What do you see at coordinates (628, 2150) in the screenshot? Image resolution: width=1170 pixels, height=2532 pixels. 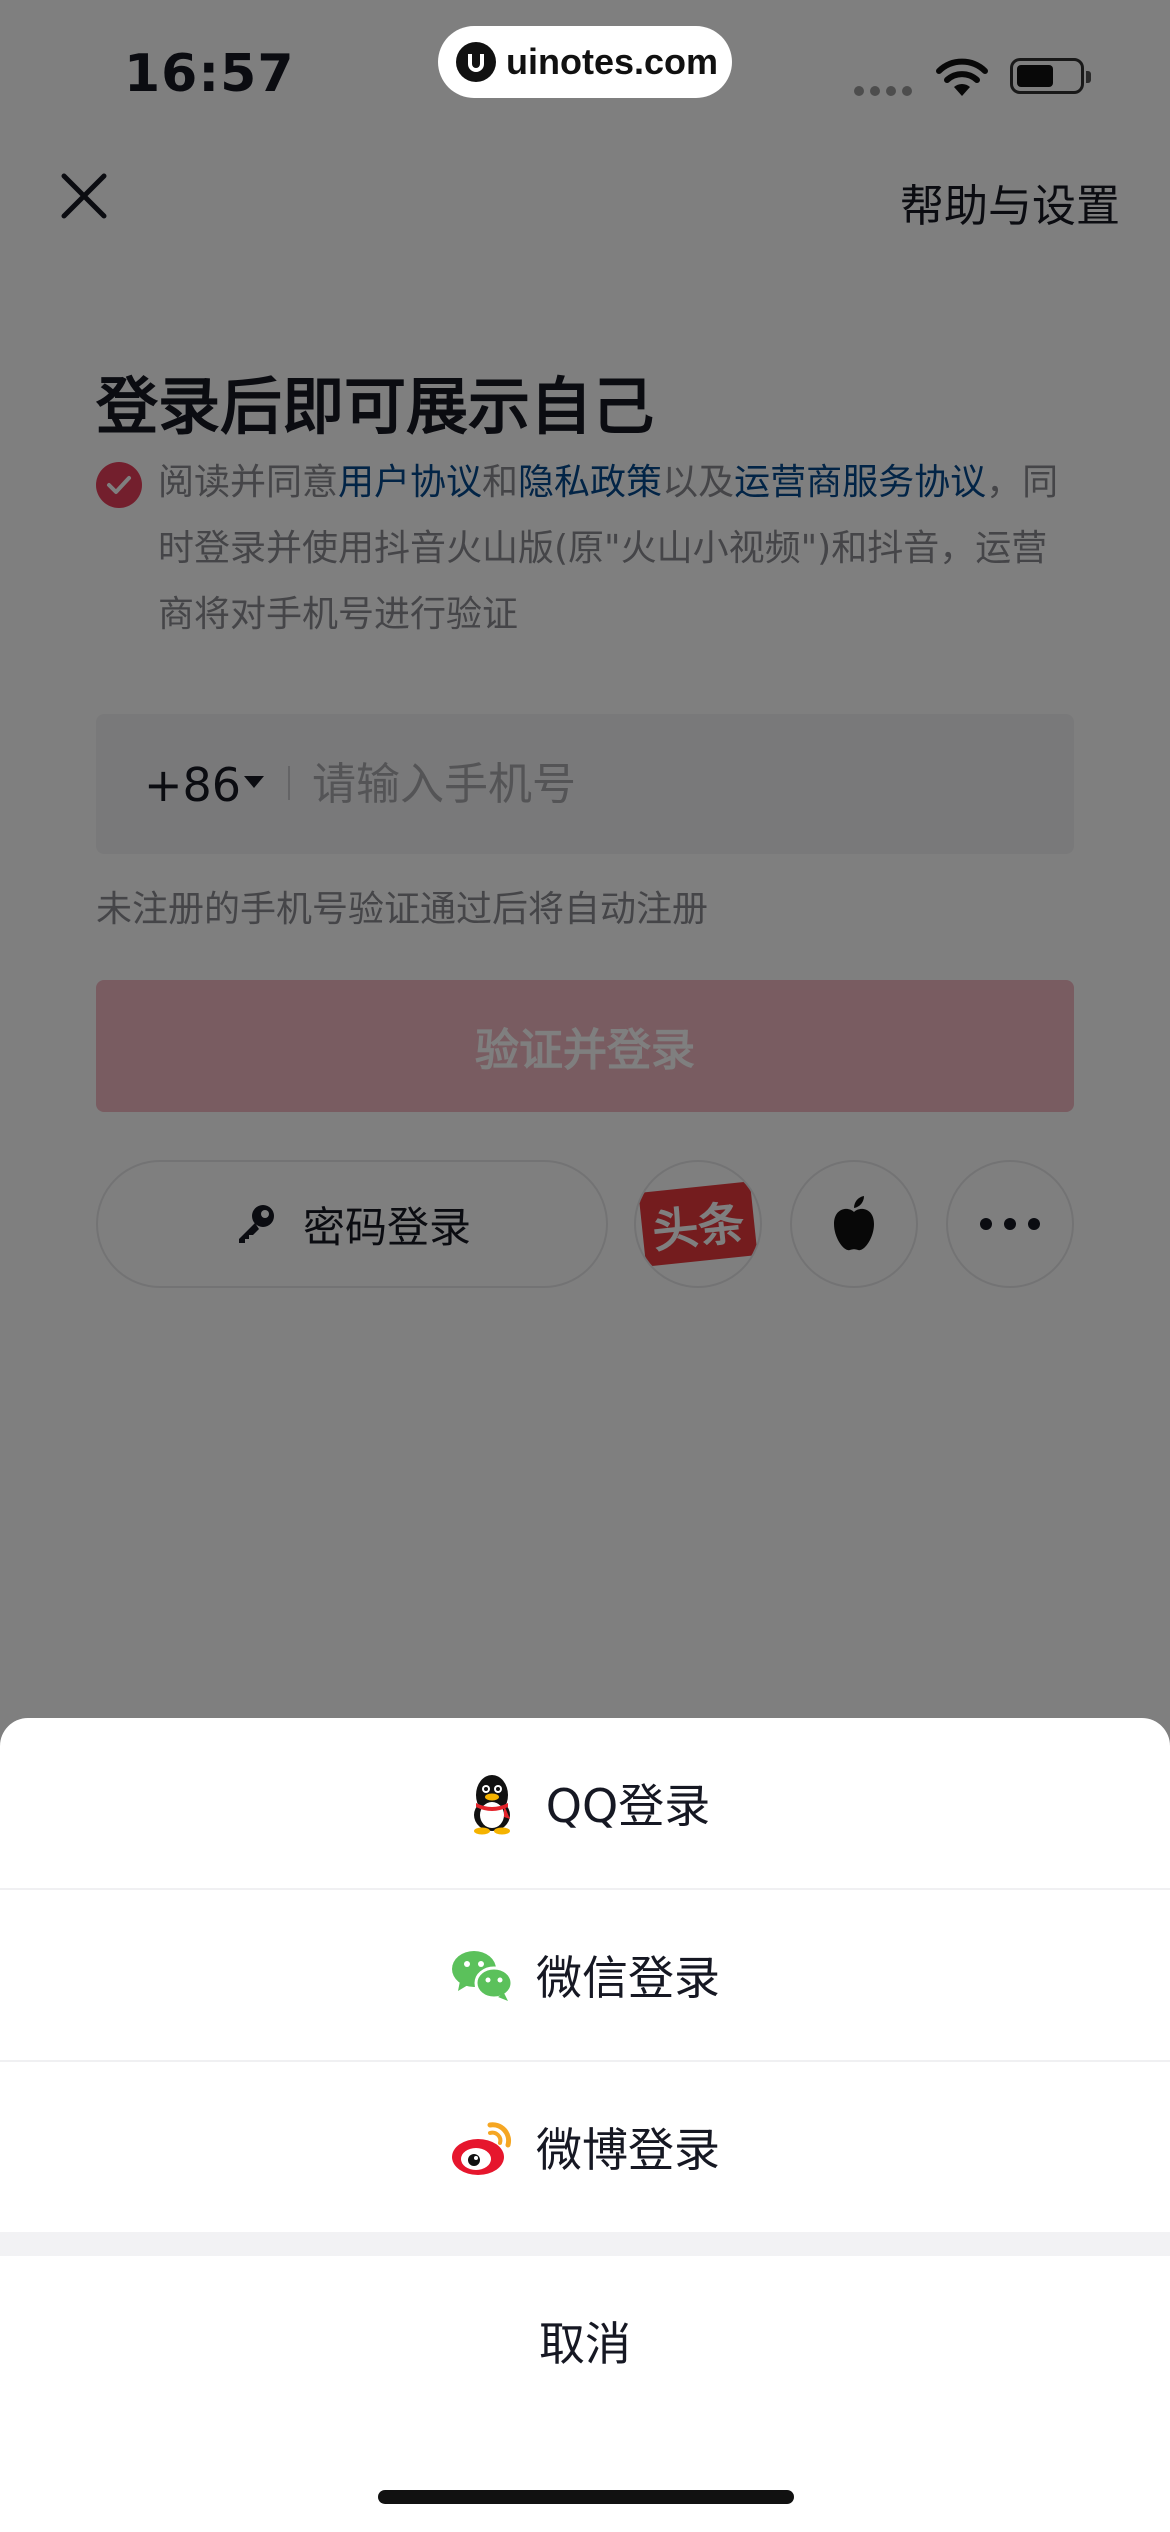 I see `weibo-login-label: 微博登录` at bounding box center [628, 2150].